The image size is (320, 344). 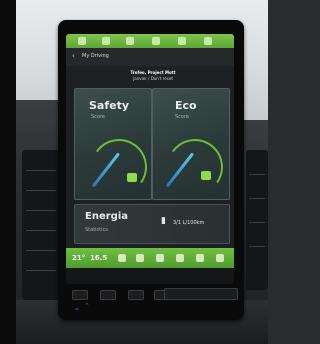 I want to click on eco-tile-title: Eco, so click(x=186, y=105).